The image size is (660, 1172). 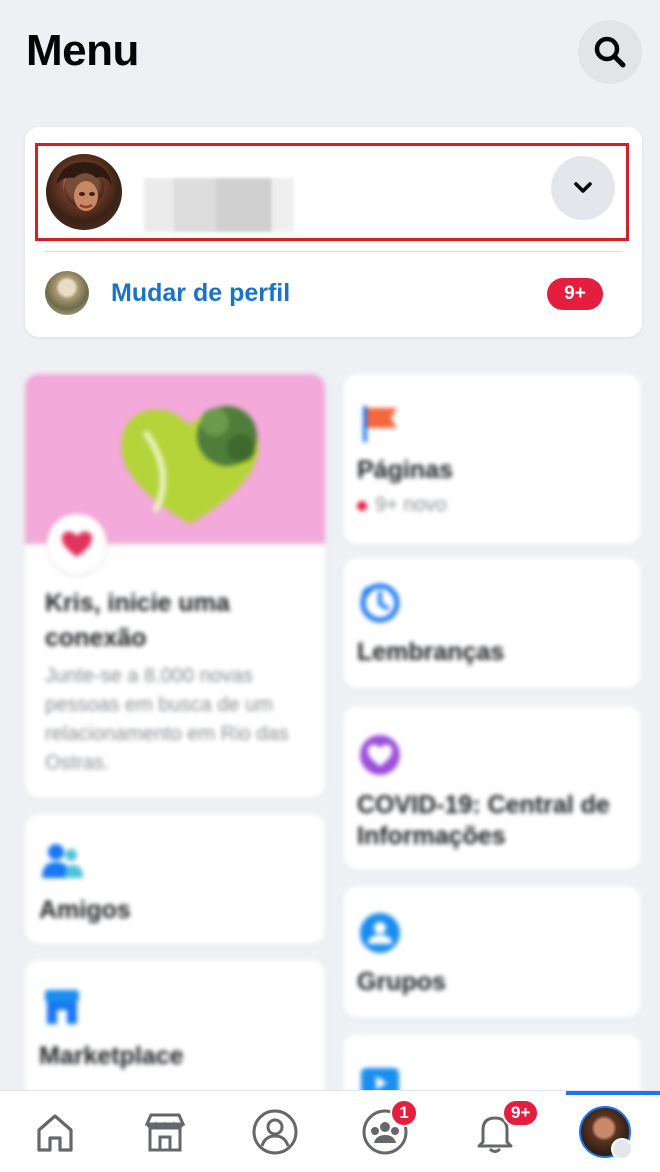 I want to click on page-title: Menu, so click(x=82, y=50).